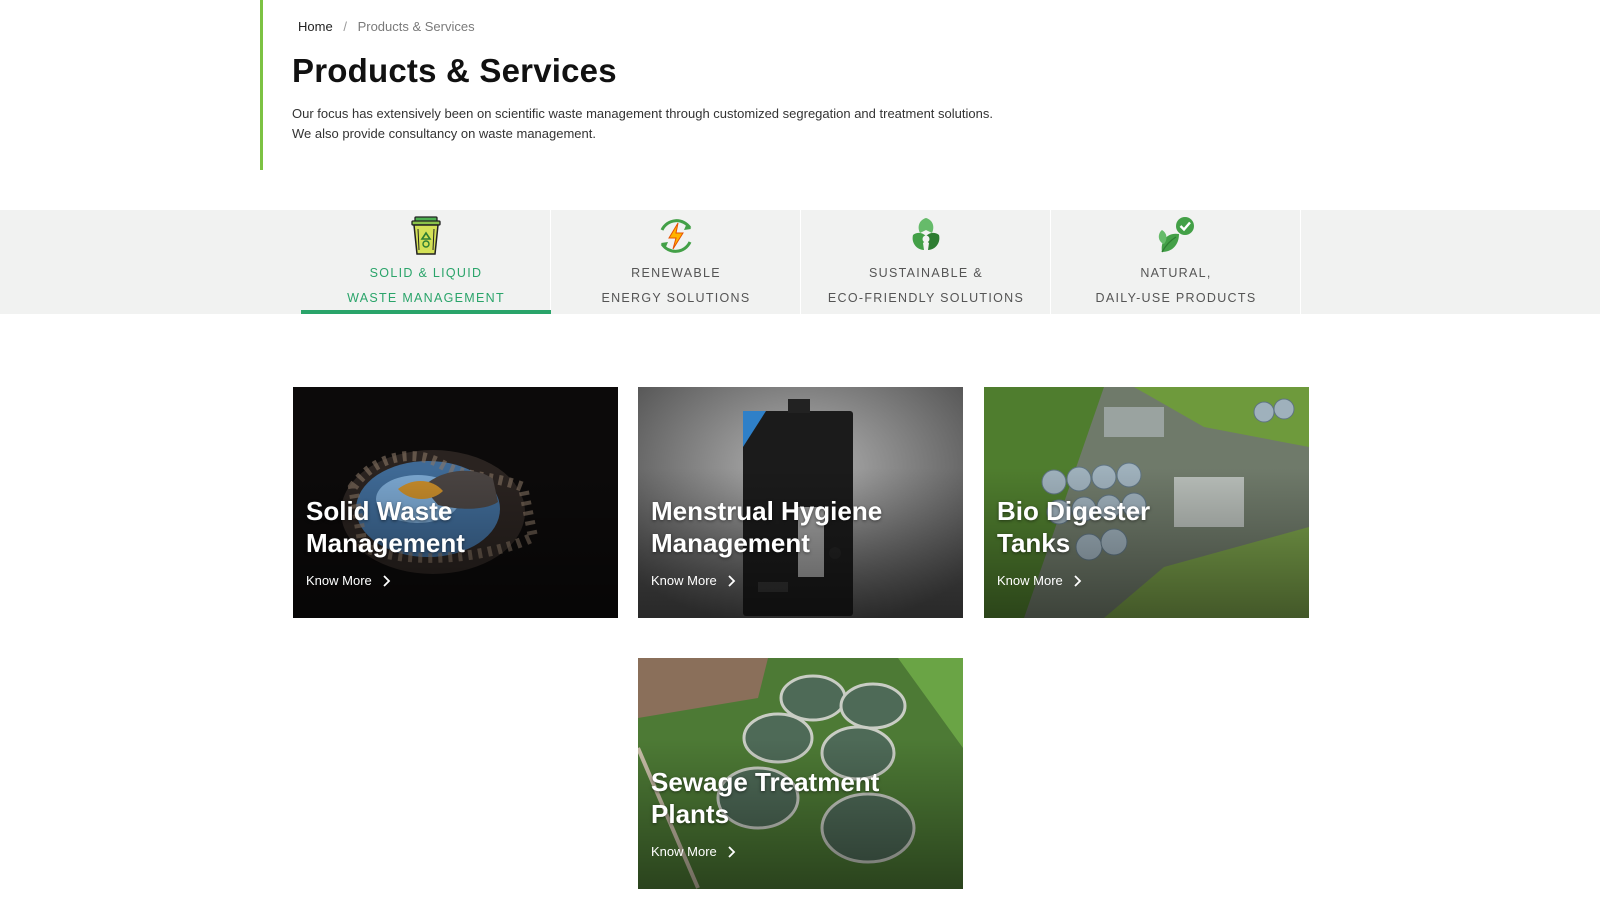 The image size is (1600, 900). I want to click on tab-label: Natural, Daily-Use Products, so click(1176, 285).